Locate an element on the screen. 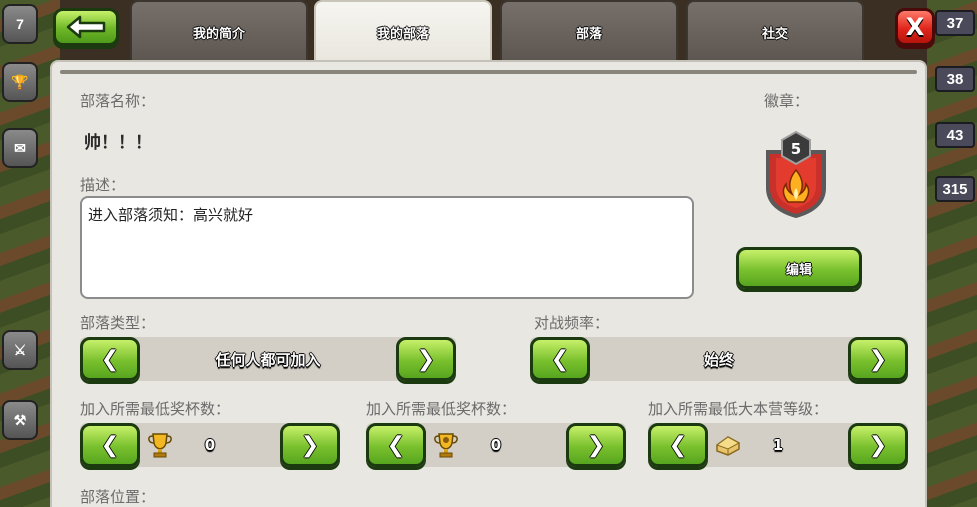 Image resolution: width=977 pixels, height=507 pixels. clan-badge-icon: 5 is located at coordinates (796, 174).